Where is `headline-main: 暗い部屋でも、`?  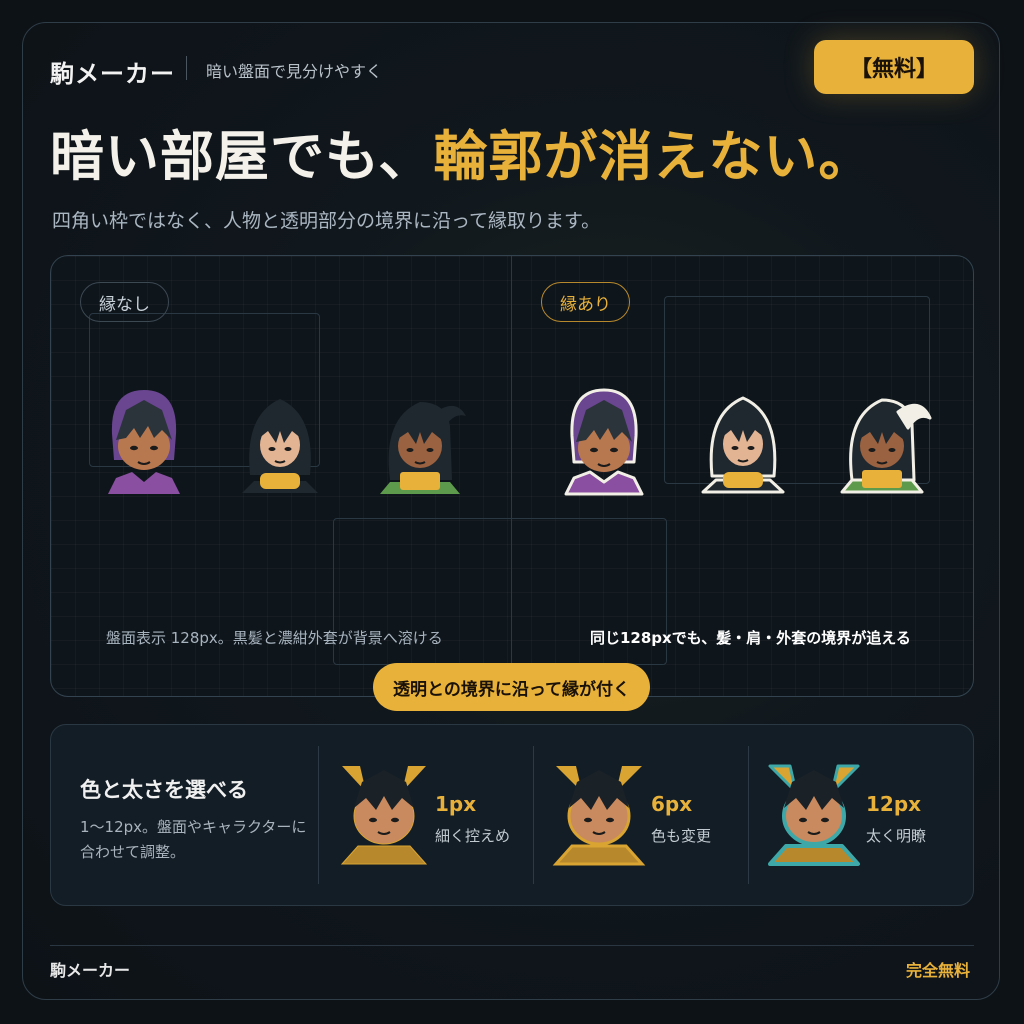
headline-main: 暗い部屋でも、 is located at coordinates (242, 156).